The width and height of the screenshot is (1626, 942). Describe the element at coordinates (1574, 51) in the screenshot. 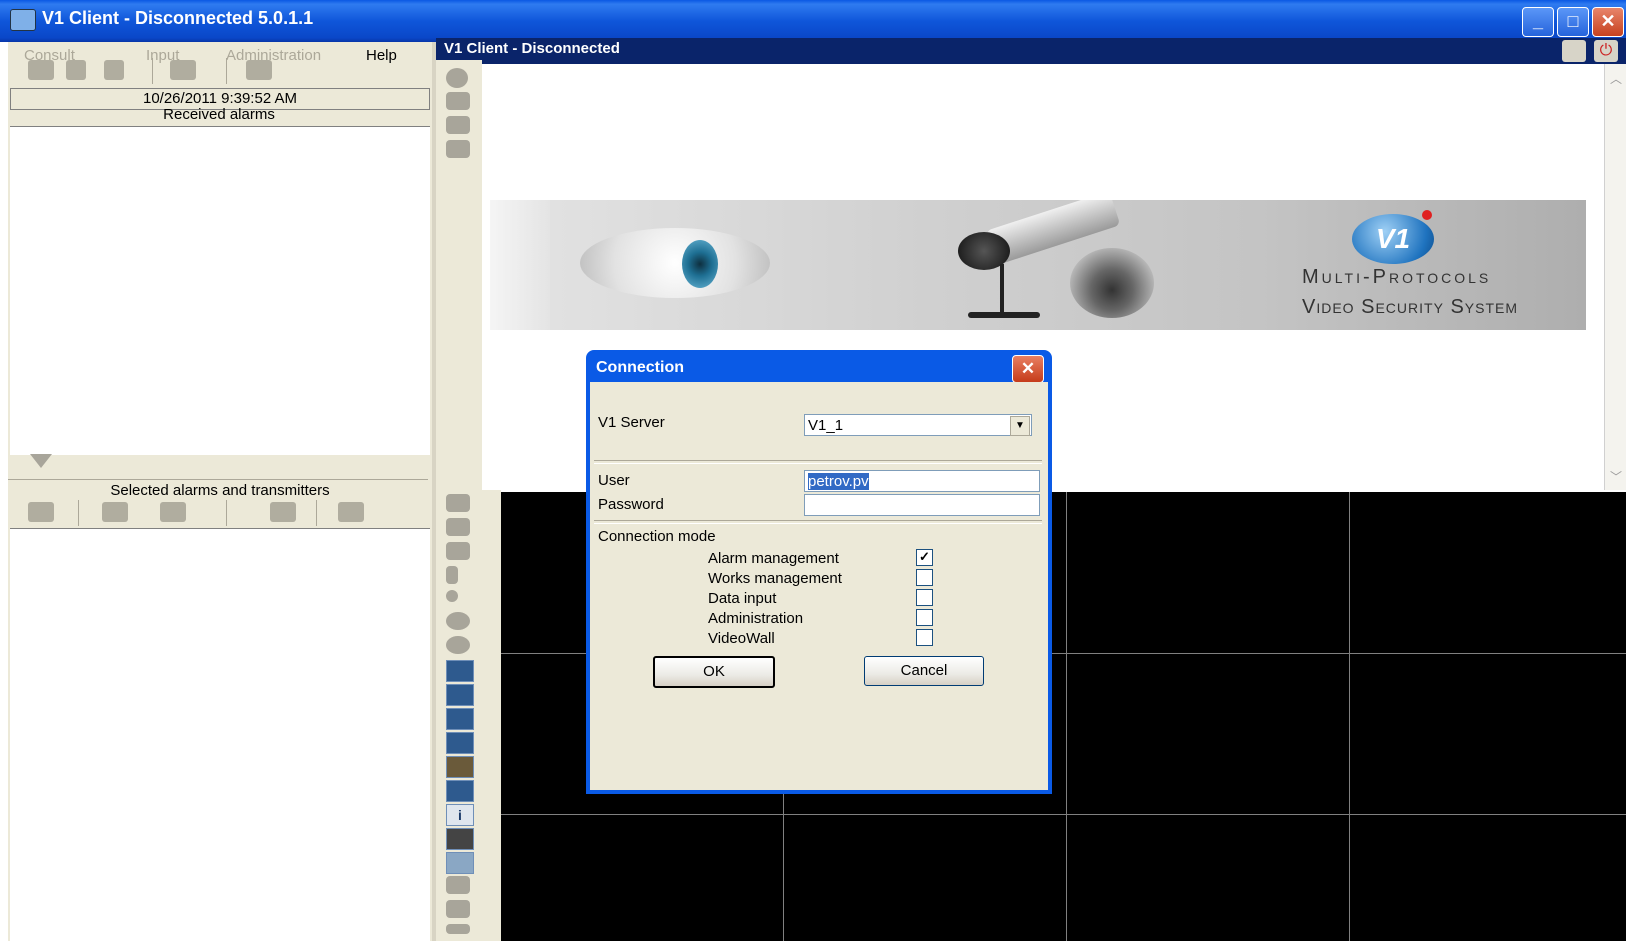

I see `layout-icon` at that location.